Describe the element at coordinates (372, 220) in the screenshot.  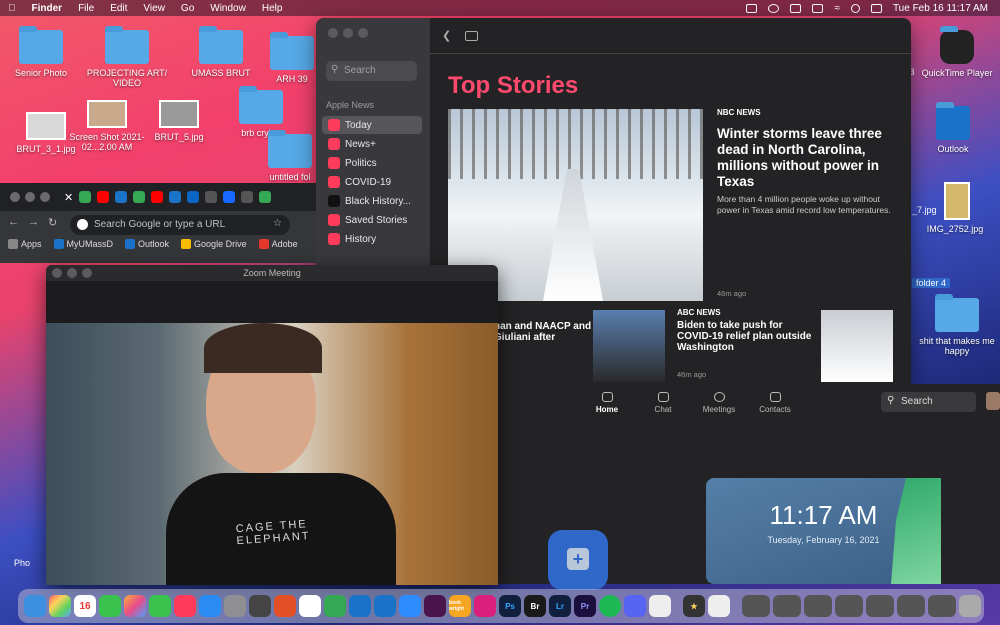
I see `sidebar-item-saved: Saved Stories` at that location.